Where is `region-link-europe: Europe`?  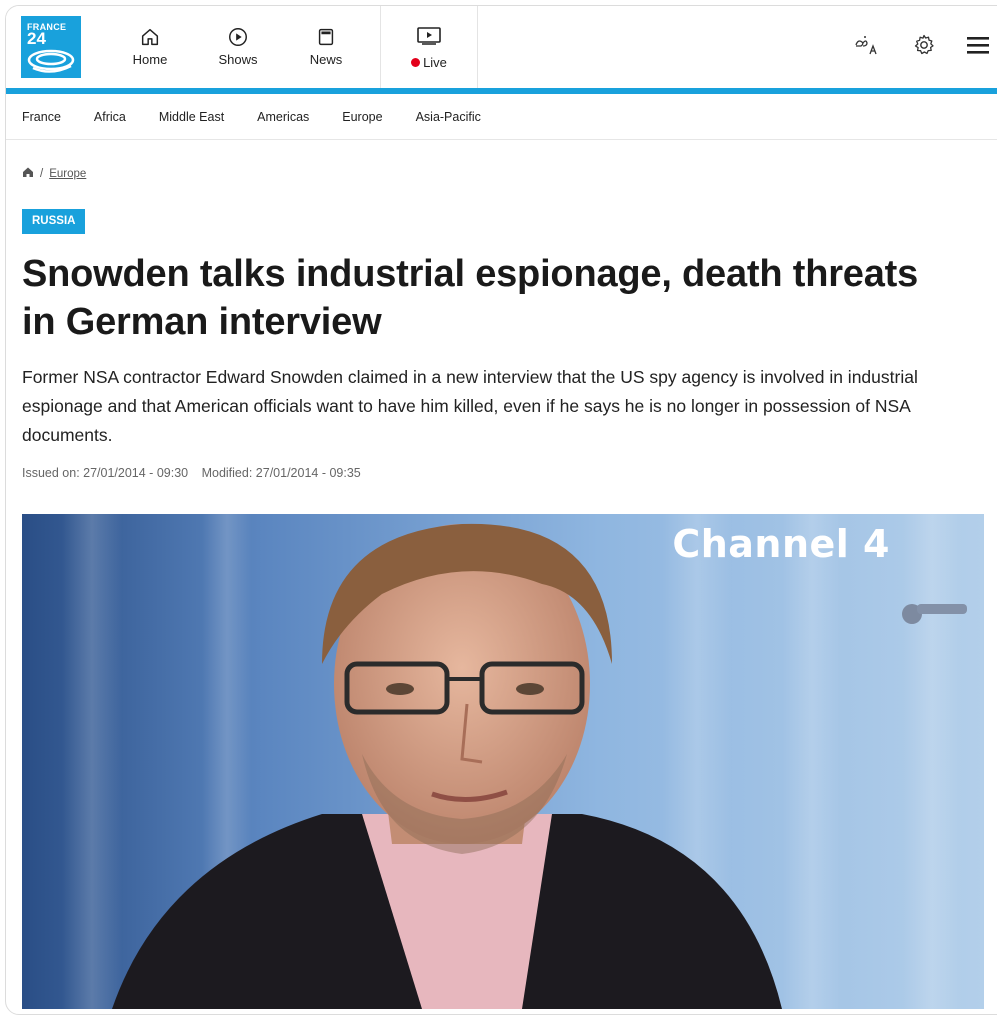
region-link-europe: Europe is located at coordinates (362, 117).